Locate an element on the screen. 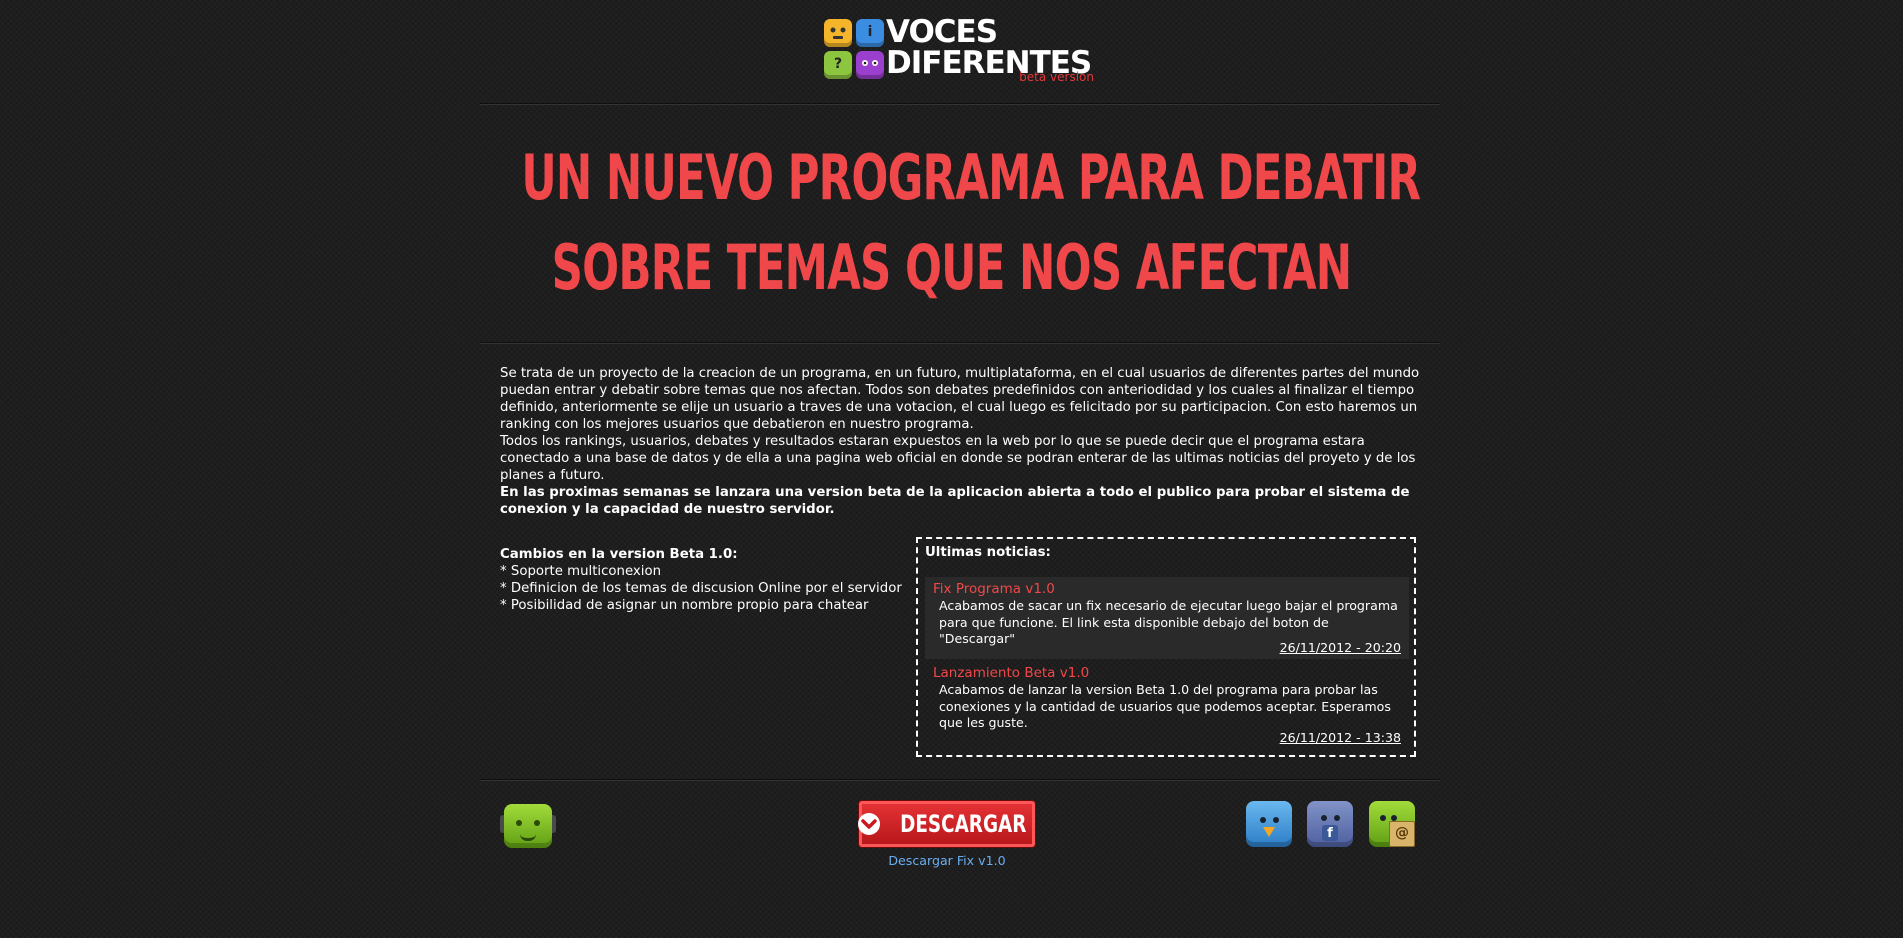 Image resolution: width=1903 pixels, height=938 pixels. twitter-icon is located at coordinates (1270, 825).